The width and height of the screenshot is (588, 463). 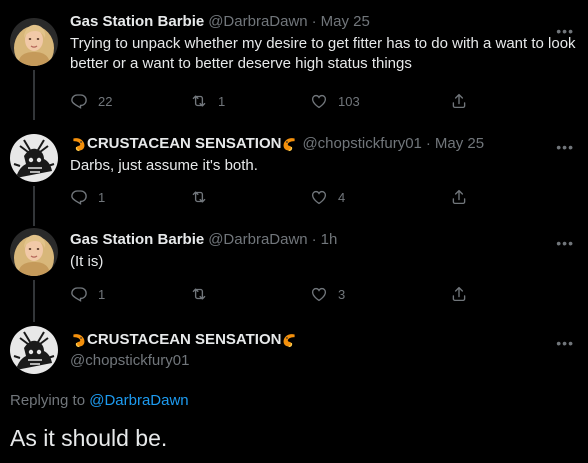 What do you see at coordinates (370, 197) in the screenshot?
I see `like-button: 4` at bounding box center [370, 197].